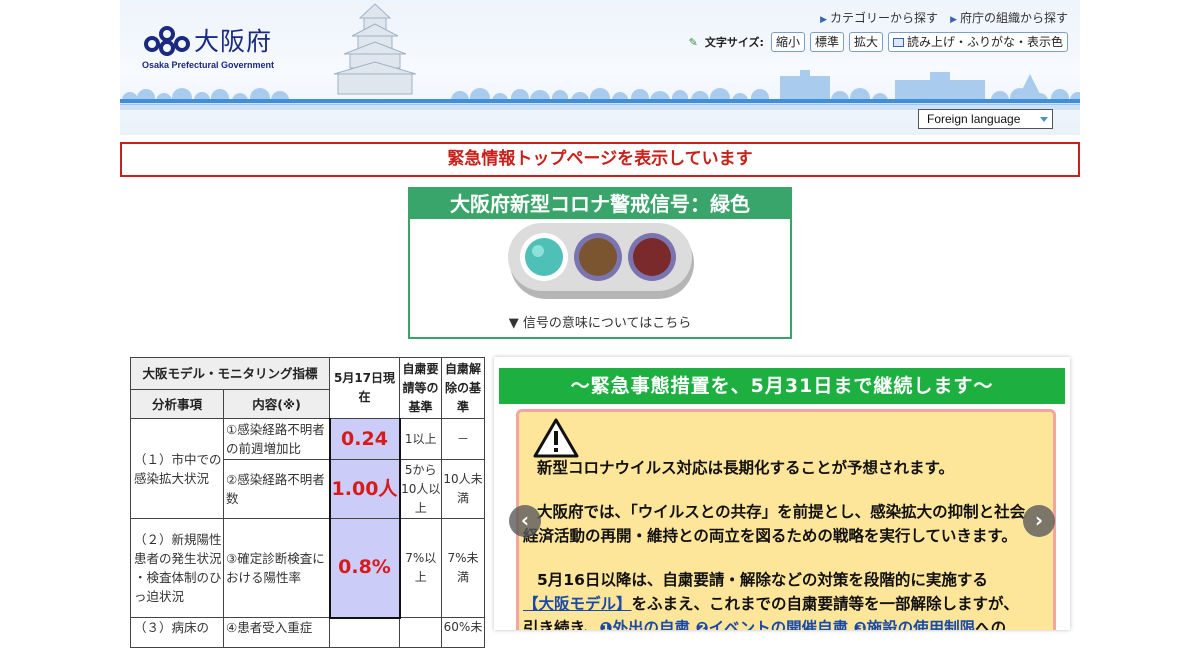 This screenshot has width=1200, height=648. I want to click on signal-meaning-link: ▼ 信号の意味についてはこちら, so click(600, 321).